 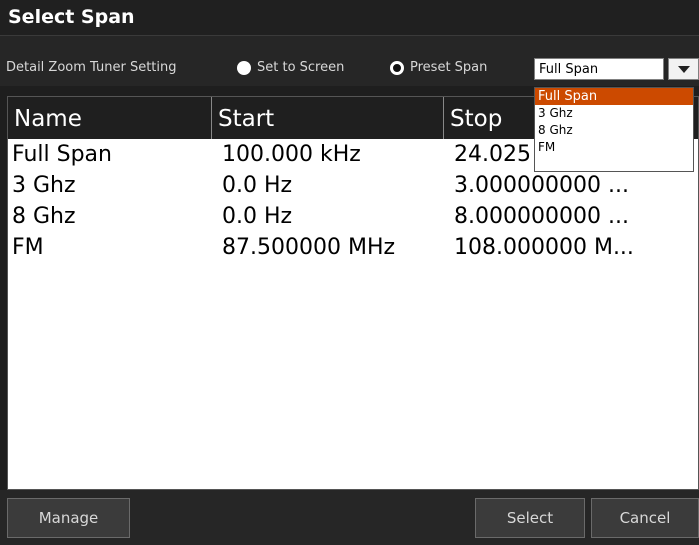 I want to click on button-bar: Manage Select Cancel, so click(x=349, y=517).